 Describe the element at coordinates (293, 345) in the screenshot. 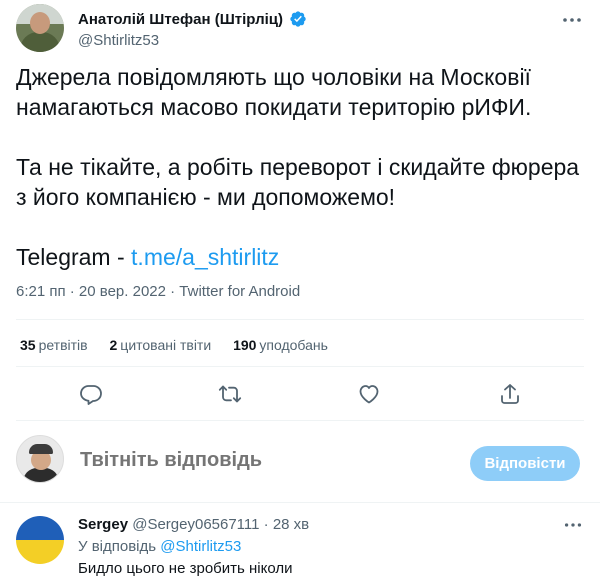

I see `likes-label: уподобань` at that location.